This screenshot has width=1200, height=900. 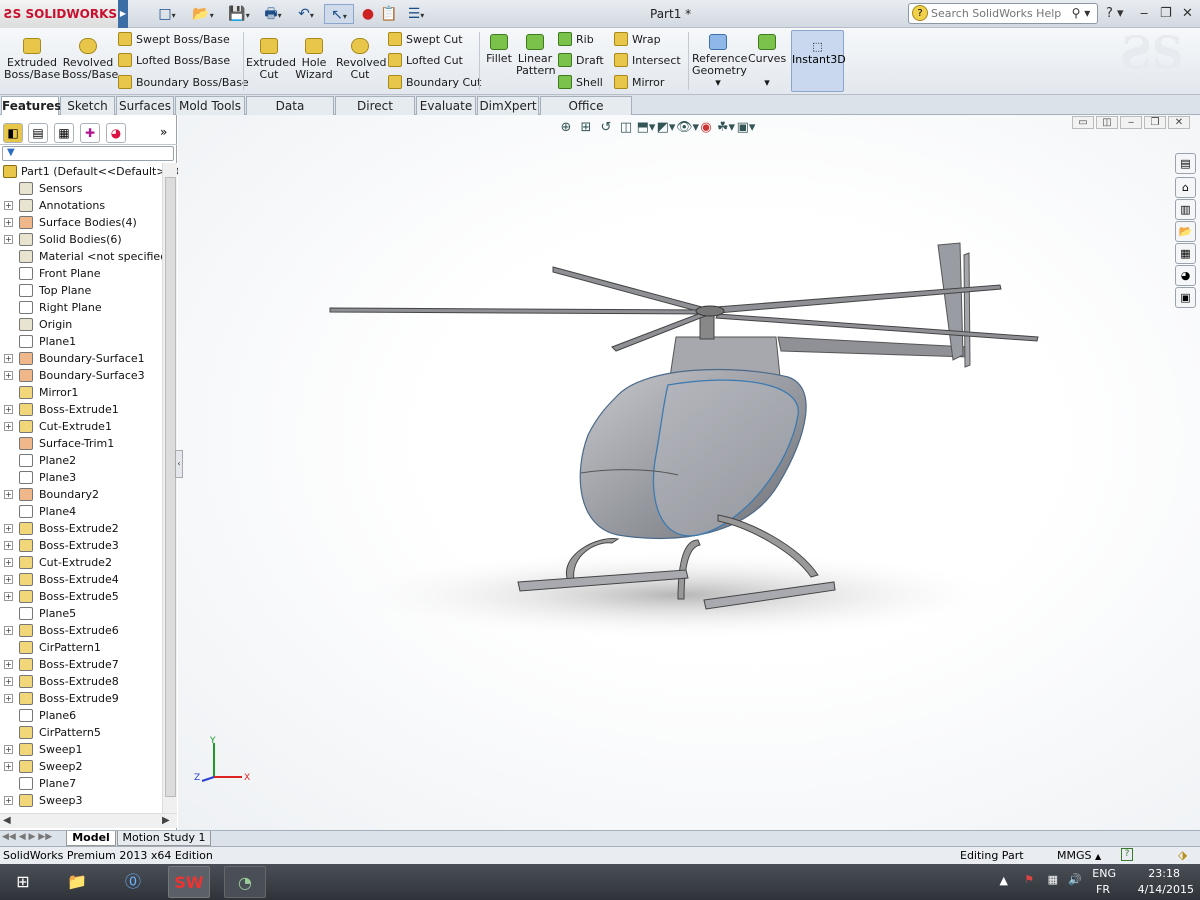 What do you see at coordinates (536, 55) in the screenshot?
I see `linear-pattern-button: Linear Pattern` at bounding box center [536, 55].